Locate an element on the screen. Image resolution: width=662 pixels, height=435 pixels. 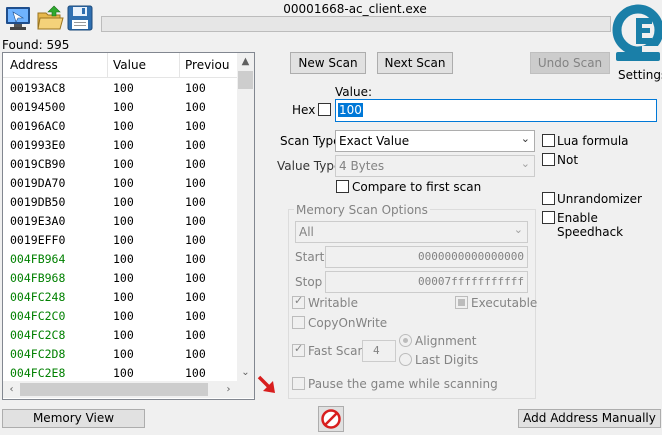
memory-region-select: All ⌄ is located at coordinates (411, 232).